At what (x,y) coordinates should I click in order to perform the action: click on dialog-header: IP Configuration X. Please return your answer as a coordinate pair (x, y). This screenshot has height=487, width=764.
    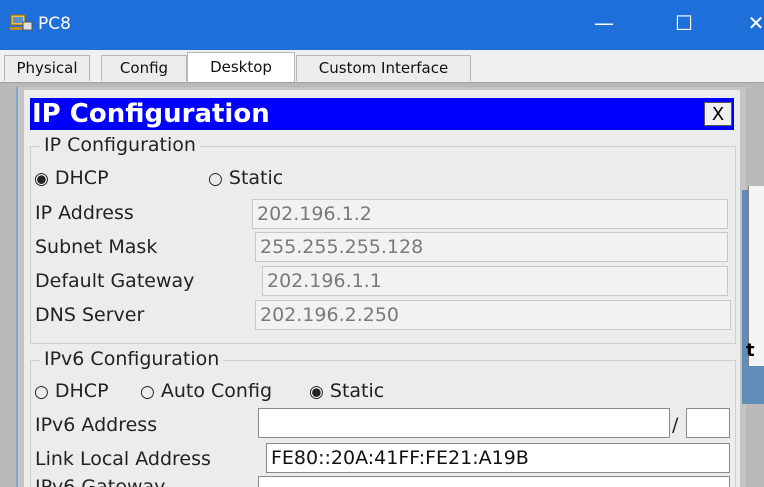
    Looking at the image, I should click on (382, 114).